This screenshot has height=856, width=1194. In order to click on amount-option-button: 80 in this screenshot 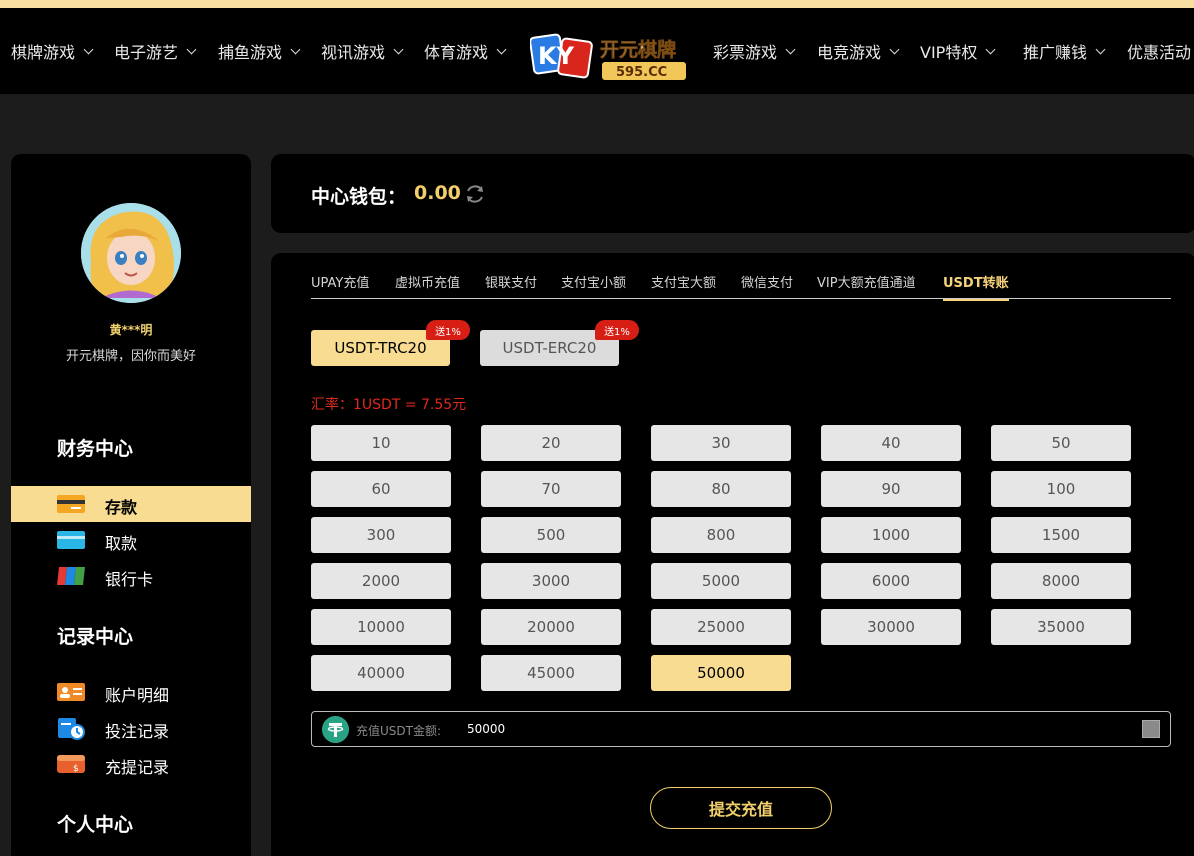, I will do `click(721, 489)`.